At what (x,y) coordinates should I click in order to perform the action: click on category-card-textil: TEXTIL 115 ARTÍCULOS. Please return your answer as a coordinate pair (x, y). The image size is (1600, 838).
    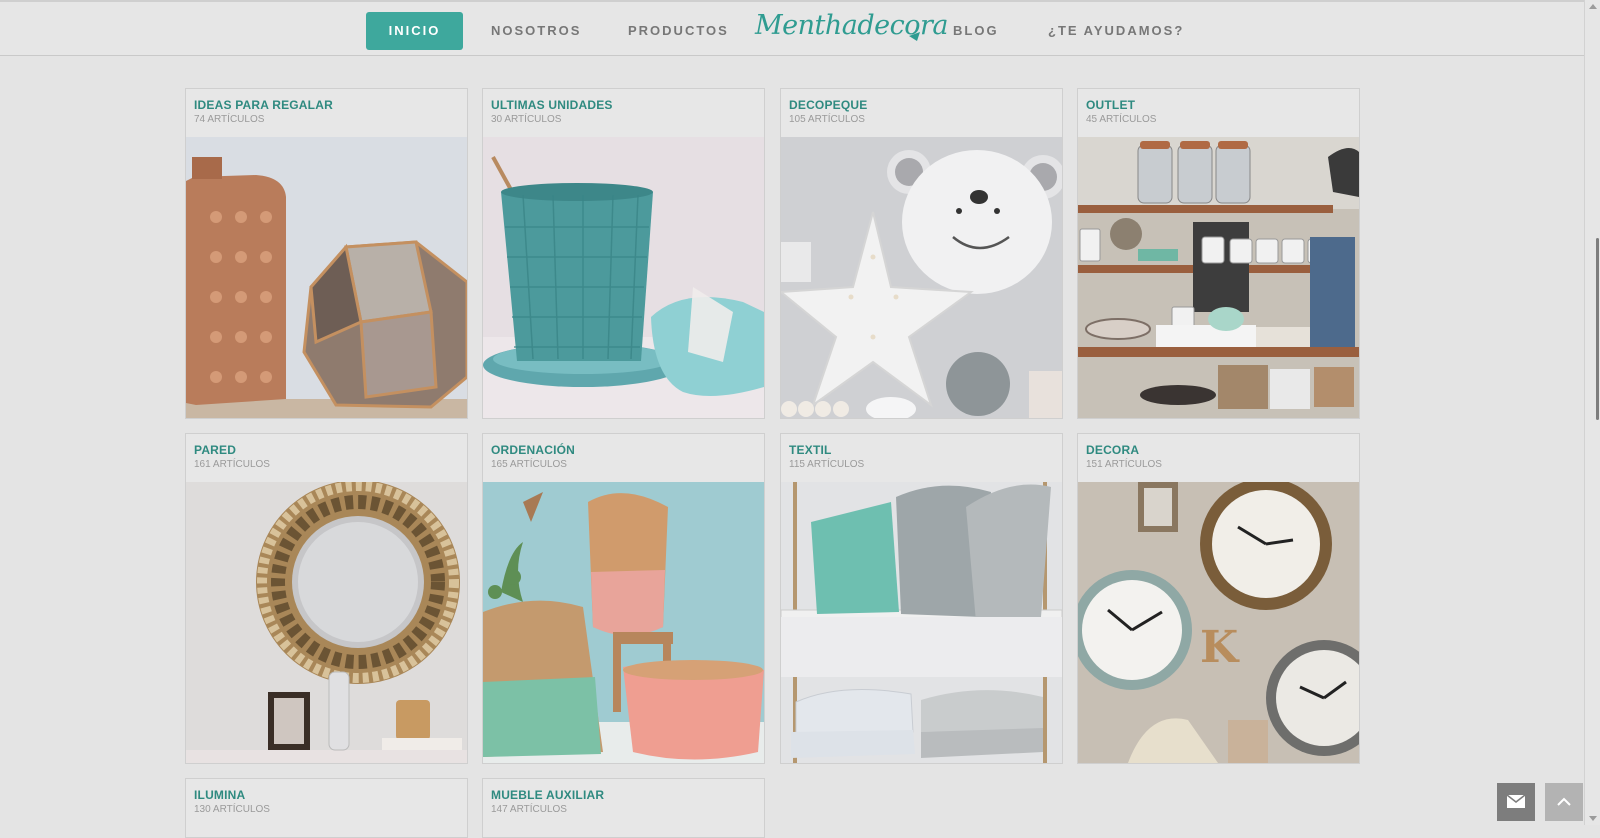
    Looking at the image, I should click on (921, 598).